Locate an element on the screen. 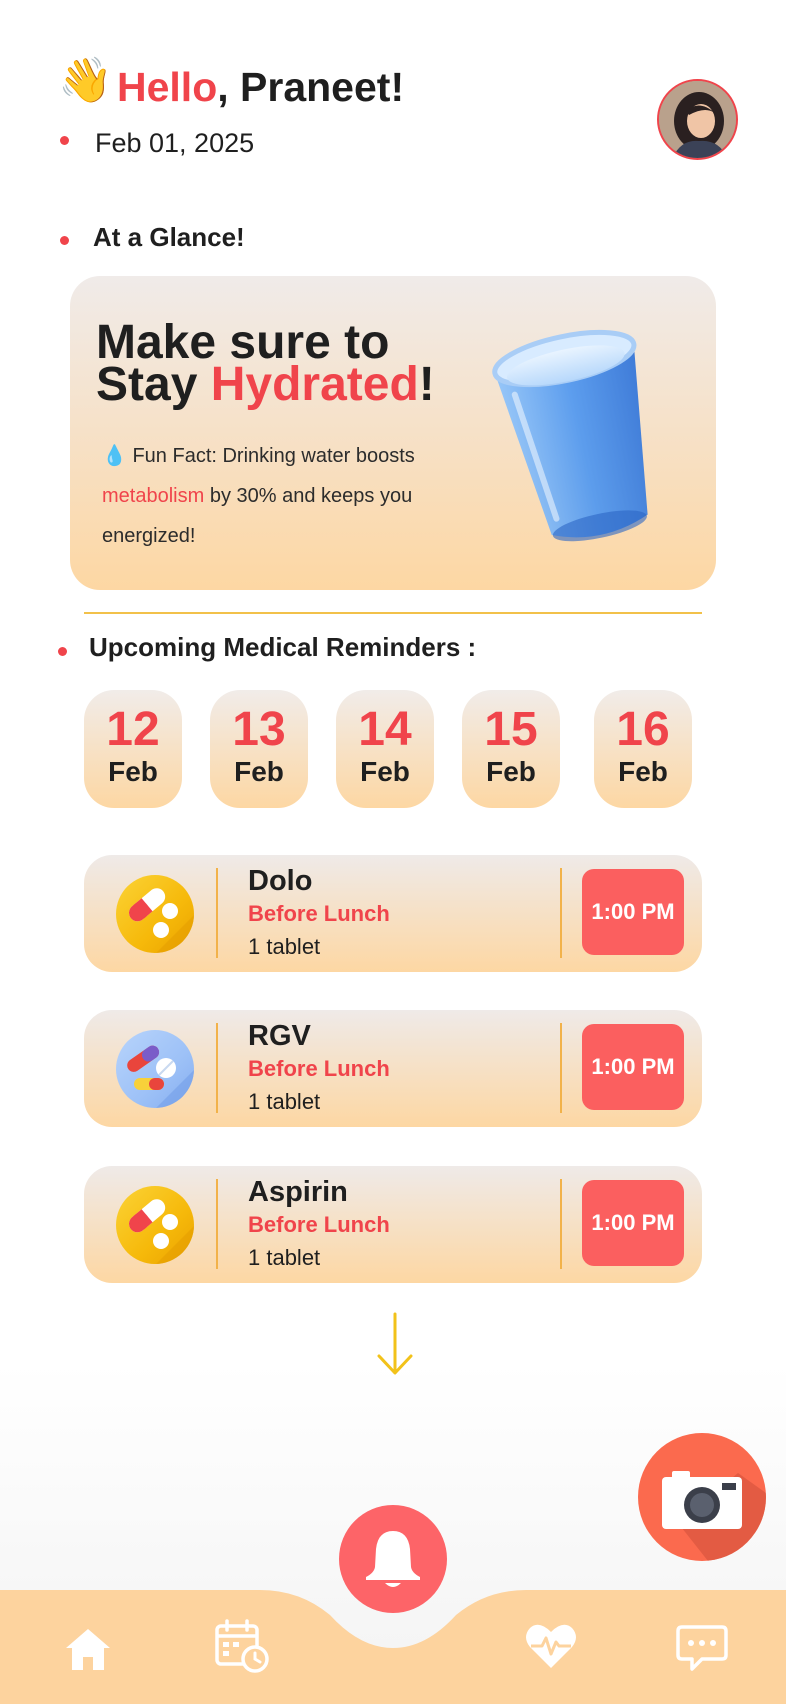  notifications-button is located at coordinates (393, 1559).